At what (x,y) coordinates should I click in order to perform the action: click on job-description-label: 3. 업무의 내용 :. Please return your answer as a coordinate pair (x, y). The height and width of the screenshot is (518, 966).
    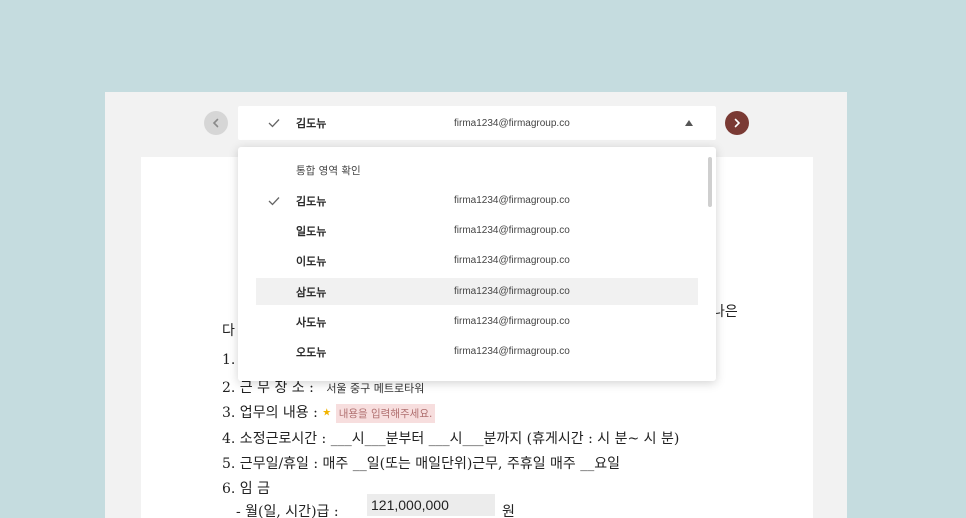
    Looking at the image, I should click on (270, 413).